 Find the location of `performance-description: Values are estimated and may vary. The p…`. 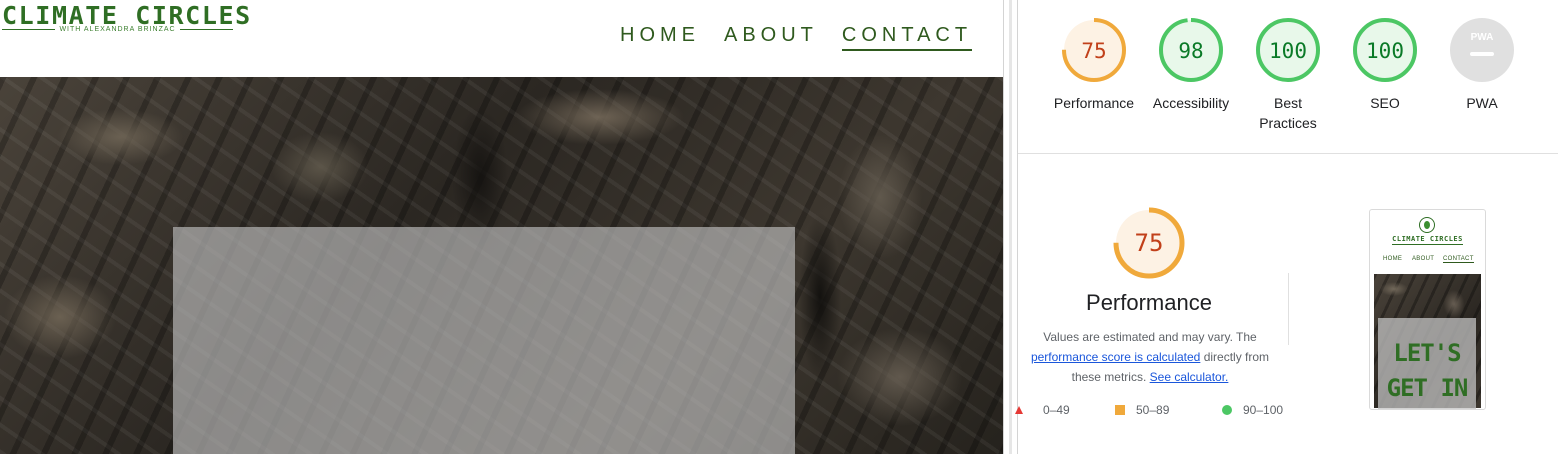

performance-description: Values are estimated and may vary. The p… is located at coordinates (1150, 357).